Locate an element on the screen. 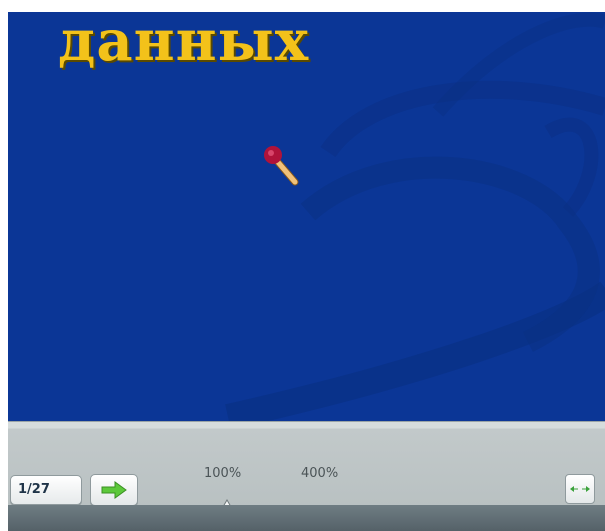 The height and width of the screenshot is (531, 605). page-counter: 1/27 is located at coordinates (46, 490).